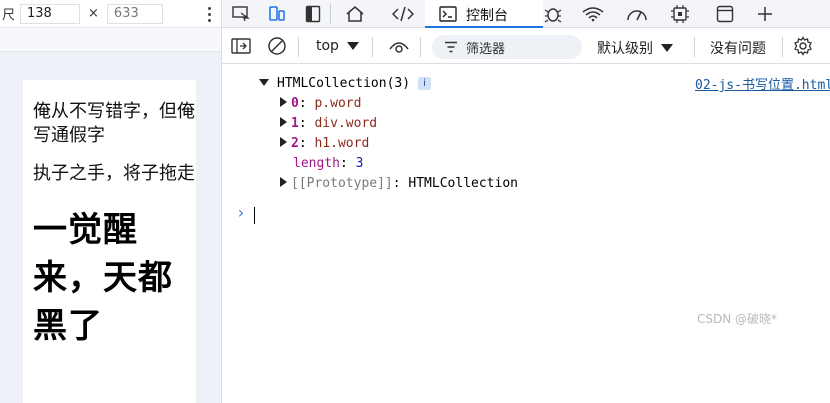  Describe the element at coordinates (359, 163) in the screenshot. I see `length-value: 3` at that location.